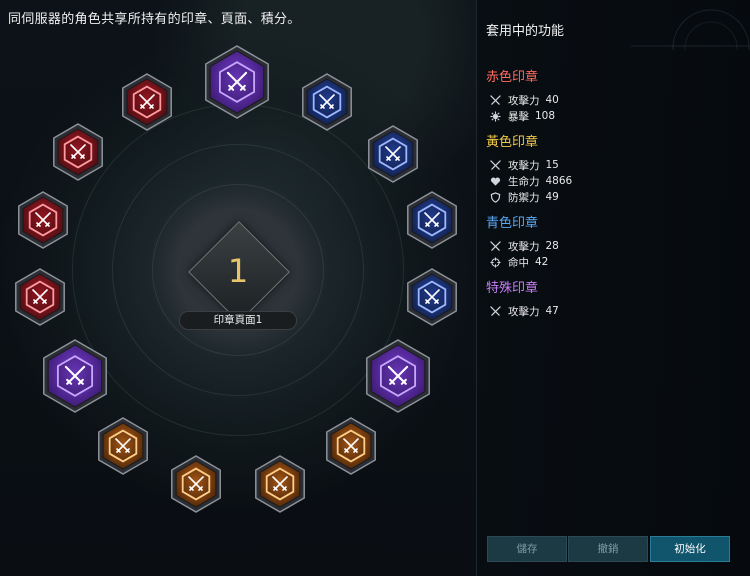 The image size is (750, 576). I want to click on panel-decoration, so click(690, 29).